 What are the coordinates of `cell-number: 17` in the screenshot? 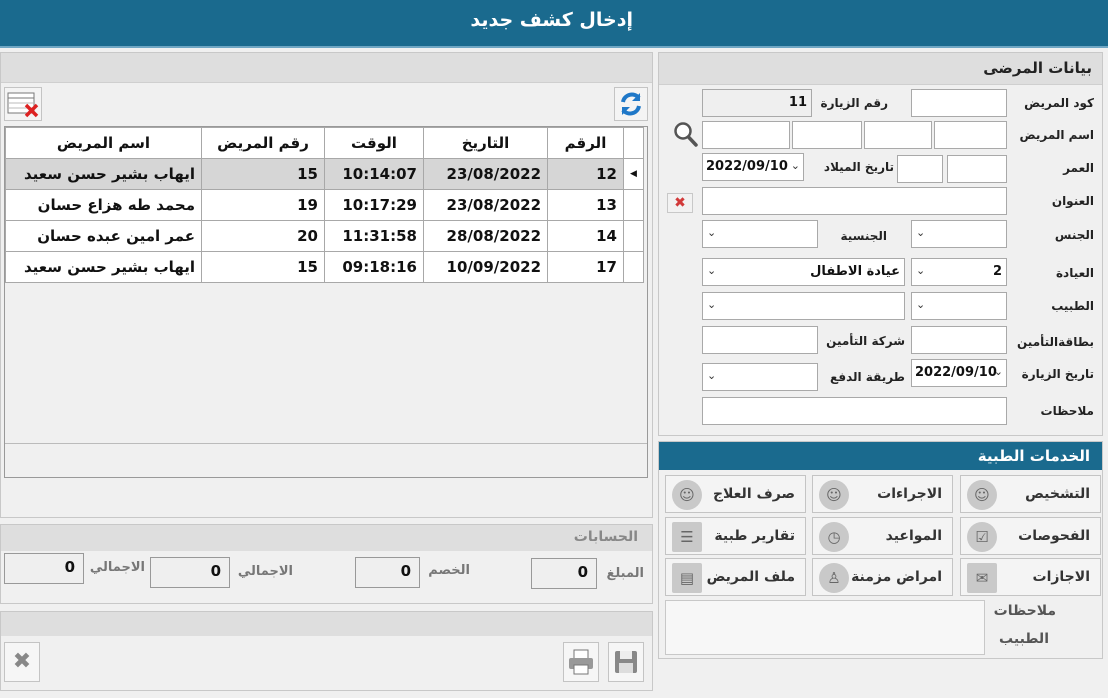 It's located at (585, 267).